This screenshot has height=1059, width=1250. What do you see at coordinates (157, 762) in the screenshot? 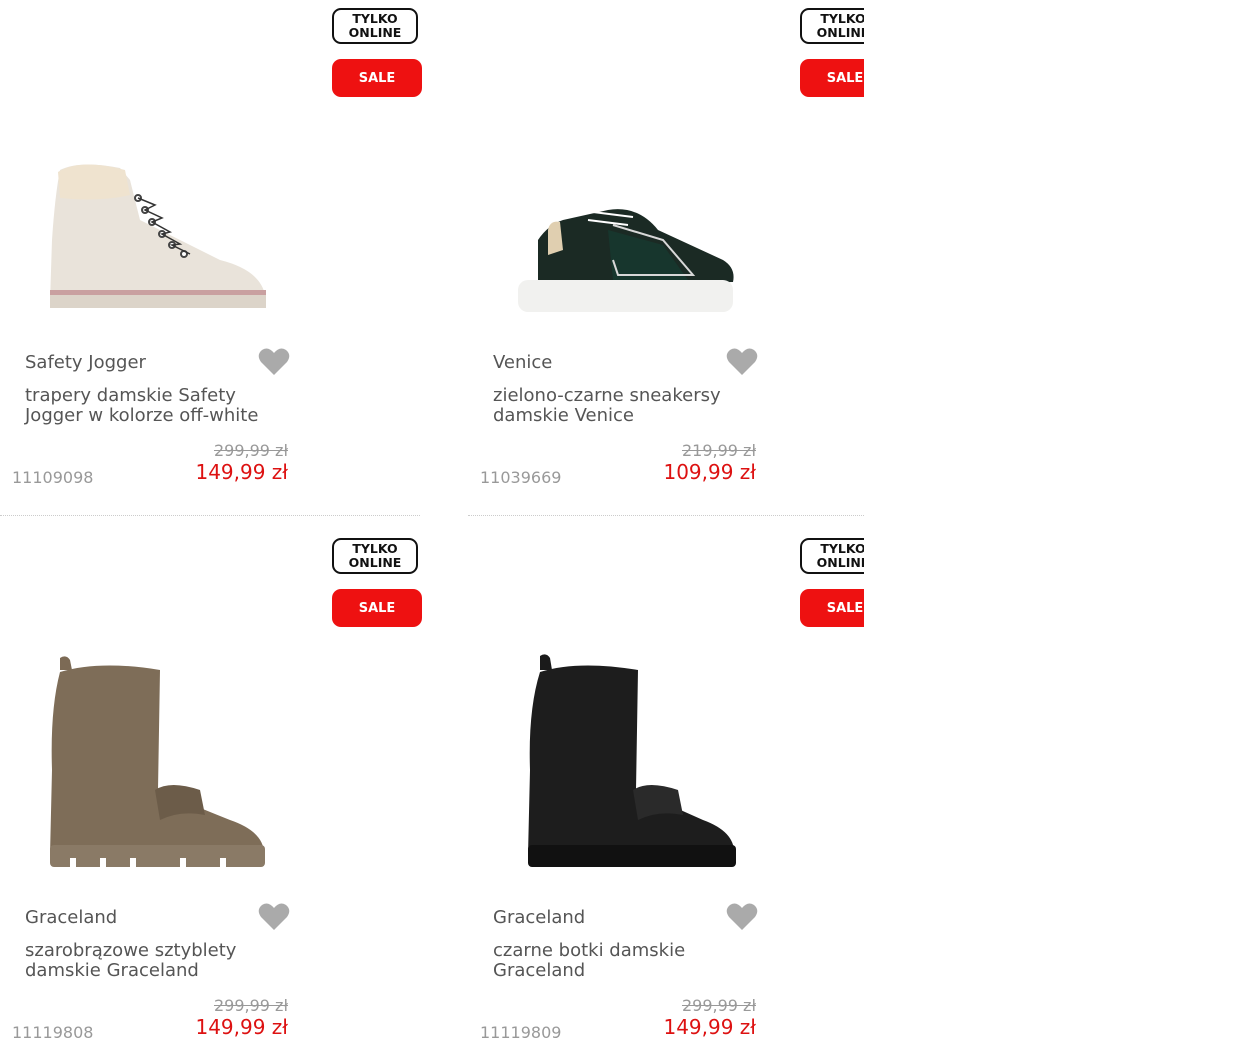
I see `taupe-chelsea-boot-image` at bounding box center [157, 762].